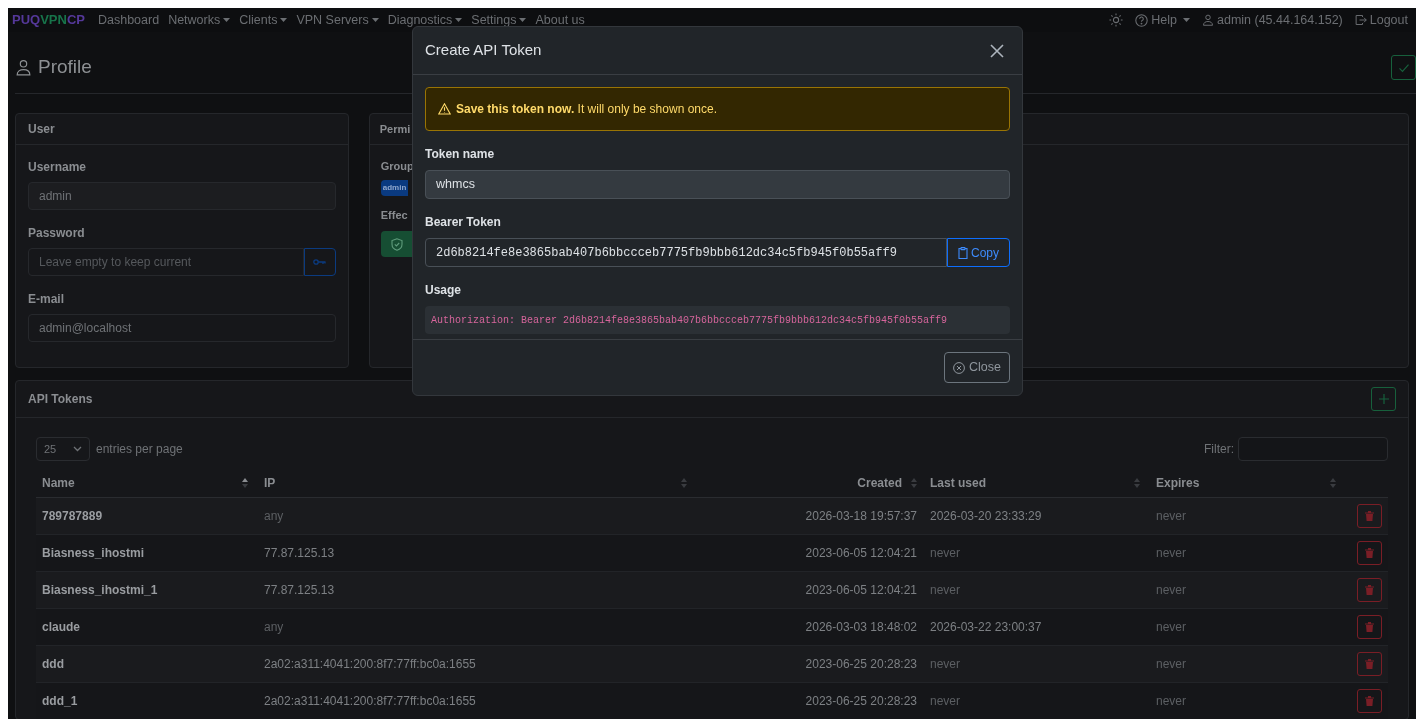 This screenshot has height=719, width=1416. Describe the element at coordinates (712, 516) in the screenshot. I see `table-row: 789787889 any 2026-03-18 19:57:37 2026-03-20 23:33:29 never` at that location.